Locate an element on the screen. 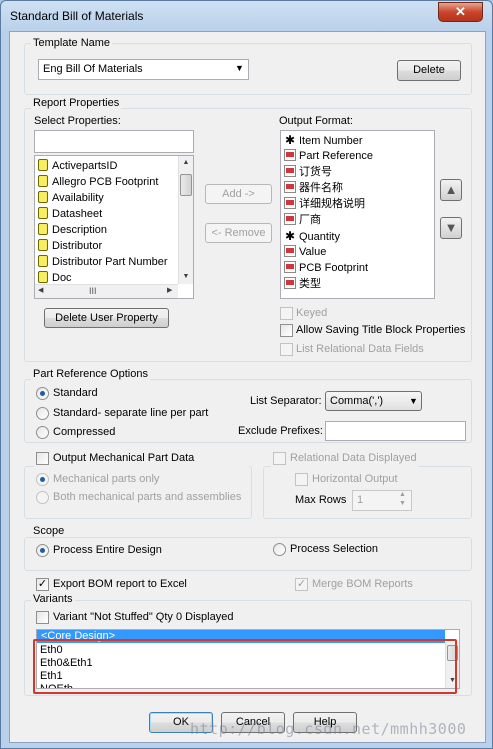  property-item: Description is located at coordinates (72, 230).